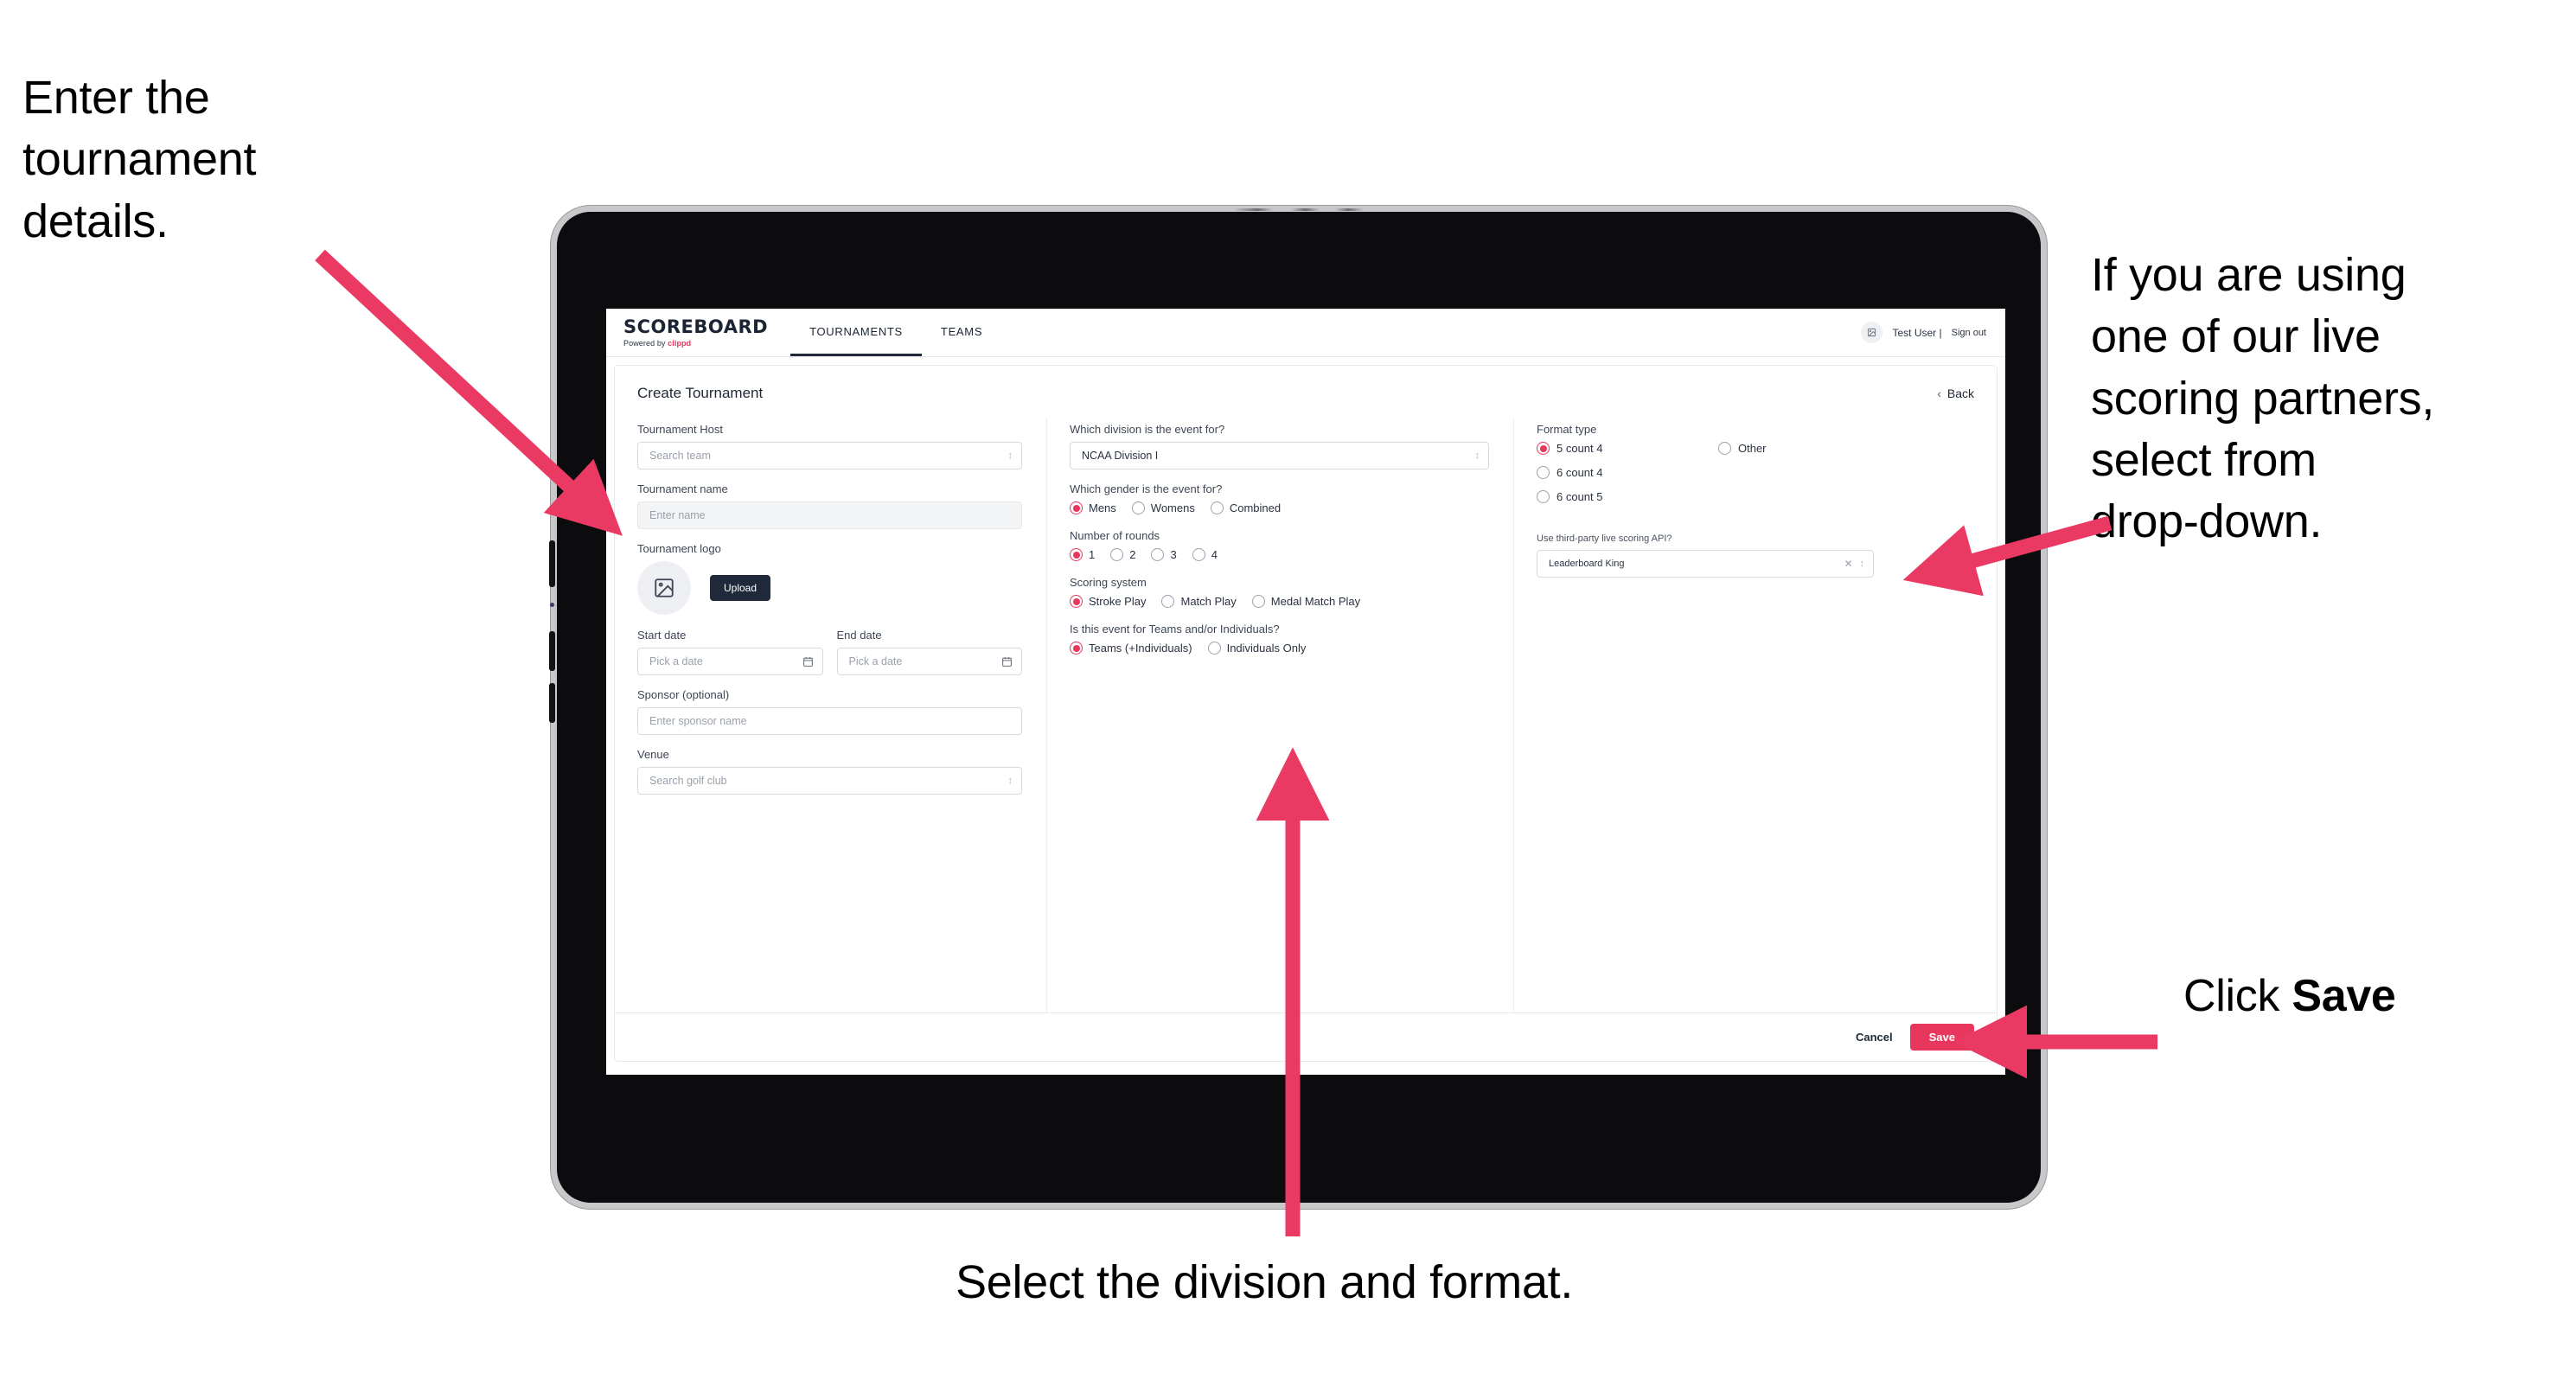 The image size is (2576, 1386). I want to click on gender-option-mens: Mens, so click(1093, 507).